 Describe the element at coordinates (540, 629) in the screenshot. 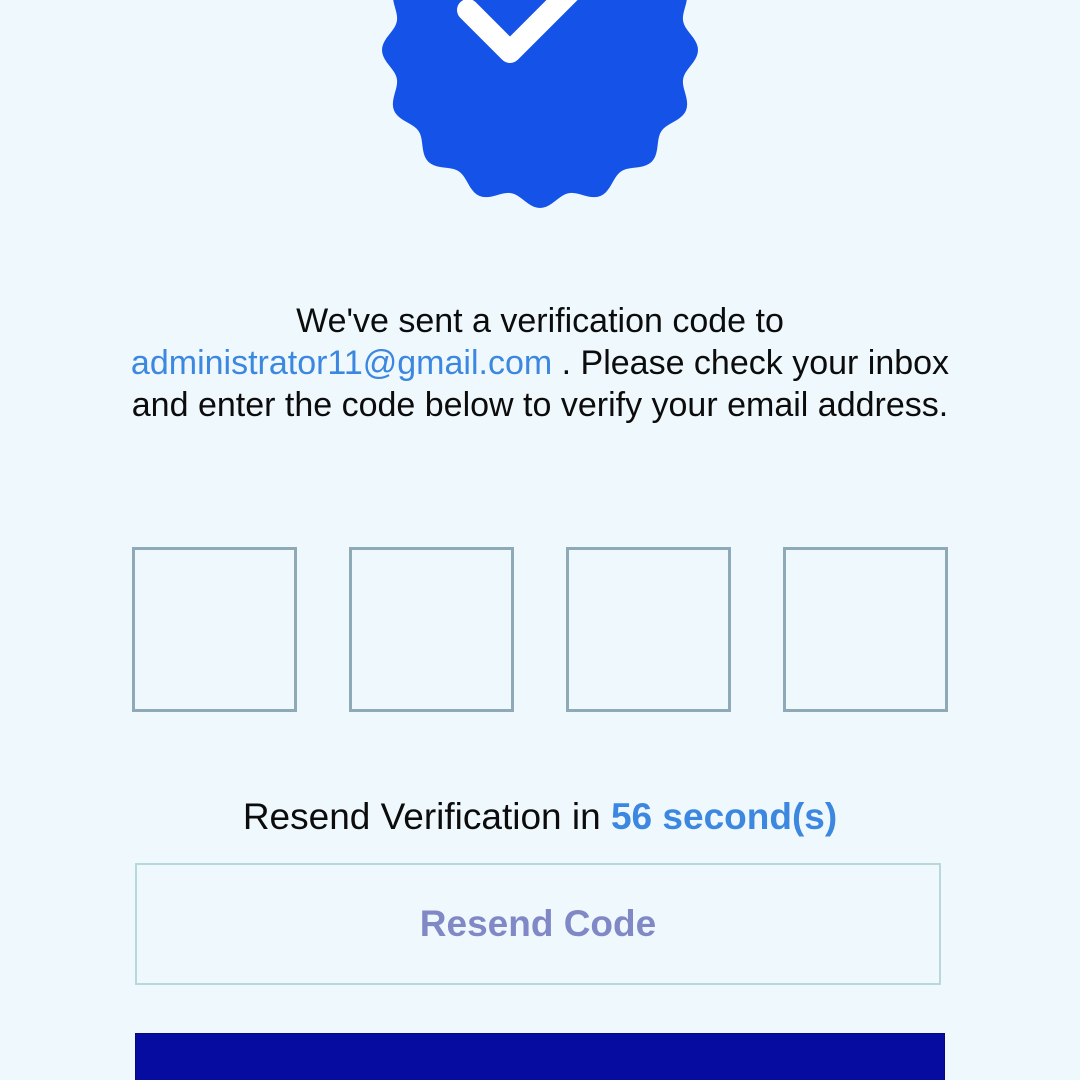

I see `code-input-group` at that location.